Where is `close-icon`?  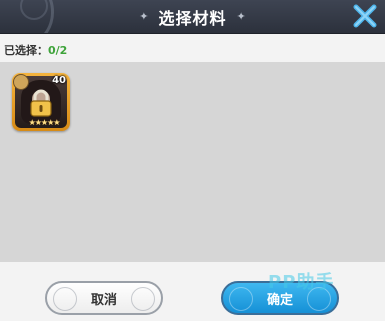 close-icon is located at coordinates (365, 16).